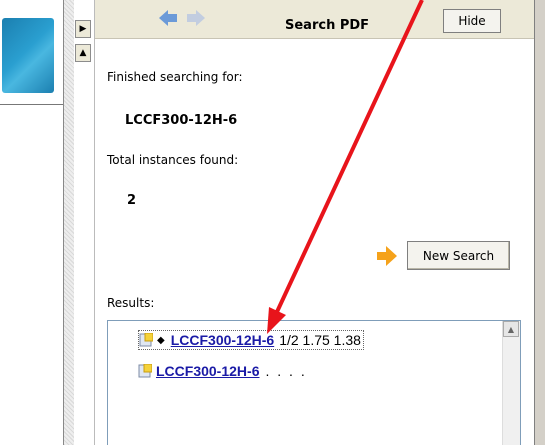 The height and width of the screenshot is (445, 545). I want to click on scroll-up-arrow-icon: ▲, so click(511, 329).